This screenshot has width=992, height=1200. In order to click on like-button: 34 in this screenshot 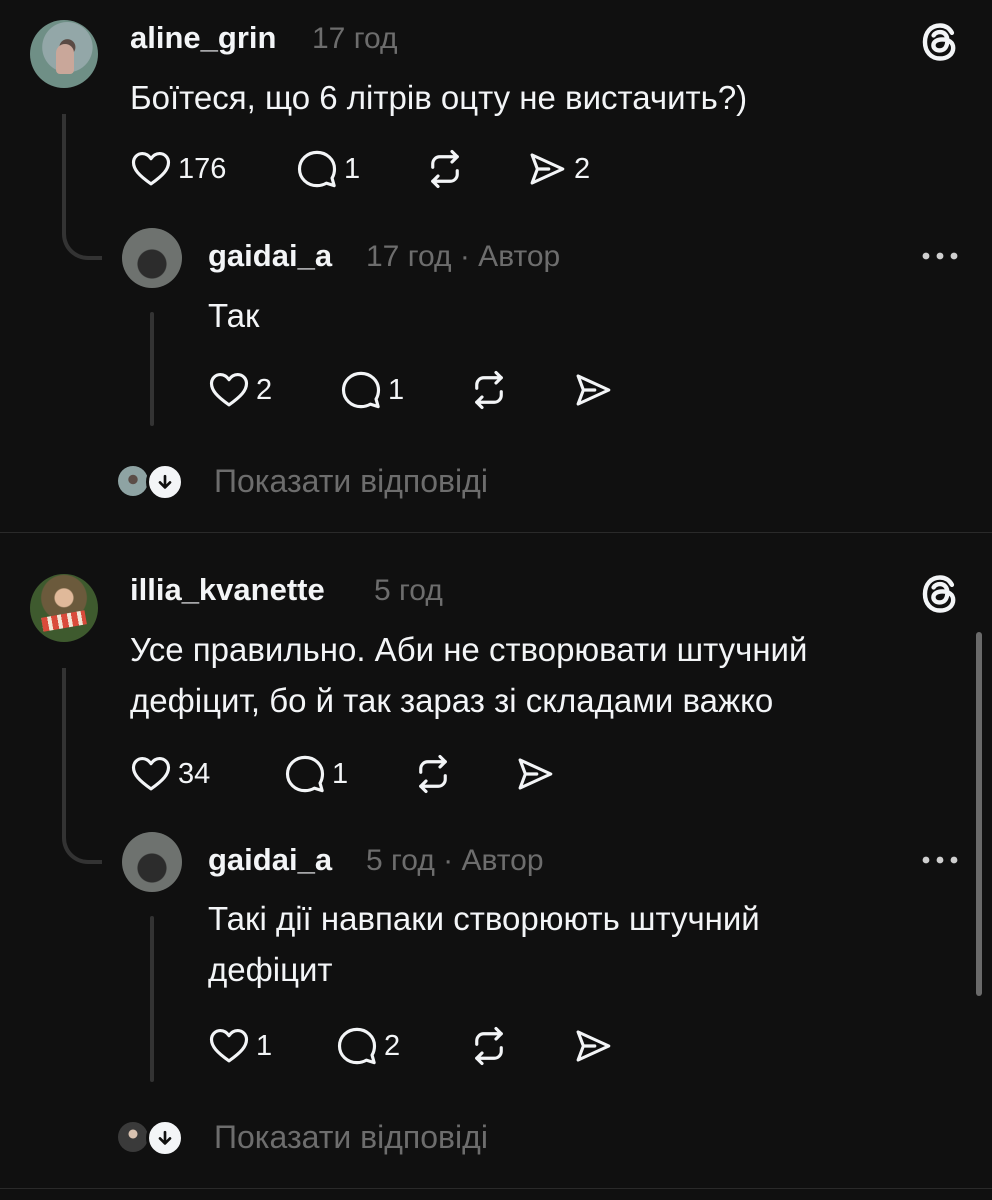, I will do `click(170, 774)`.